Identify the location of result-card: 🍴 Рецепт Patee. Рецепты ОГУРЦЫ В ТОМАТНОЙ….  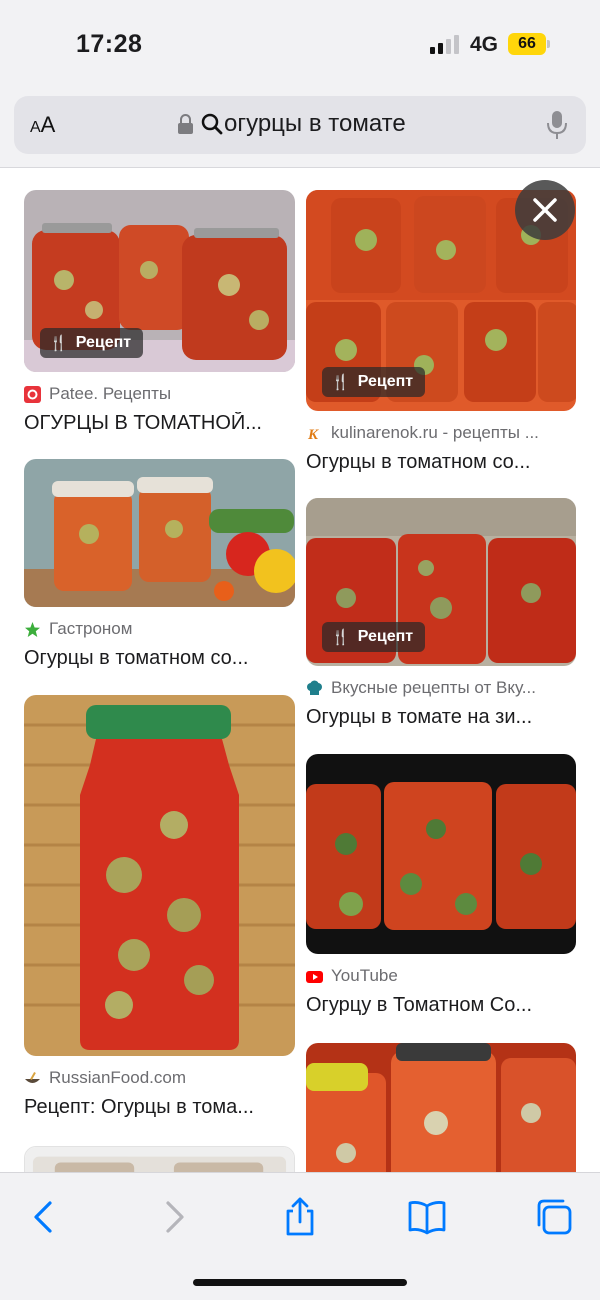
(159, 312).